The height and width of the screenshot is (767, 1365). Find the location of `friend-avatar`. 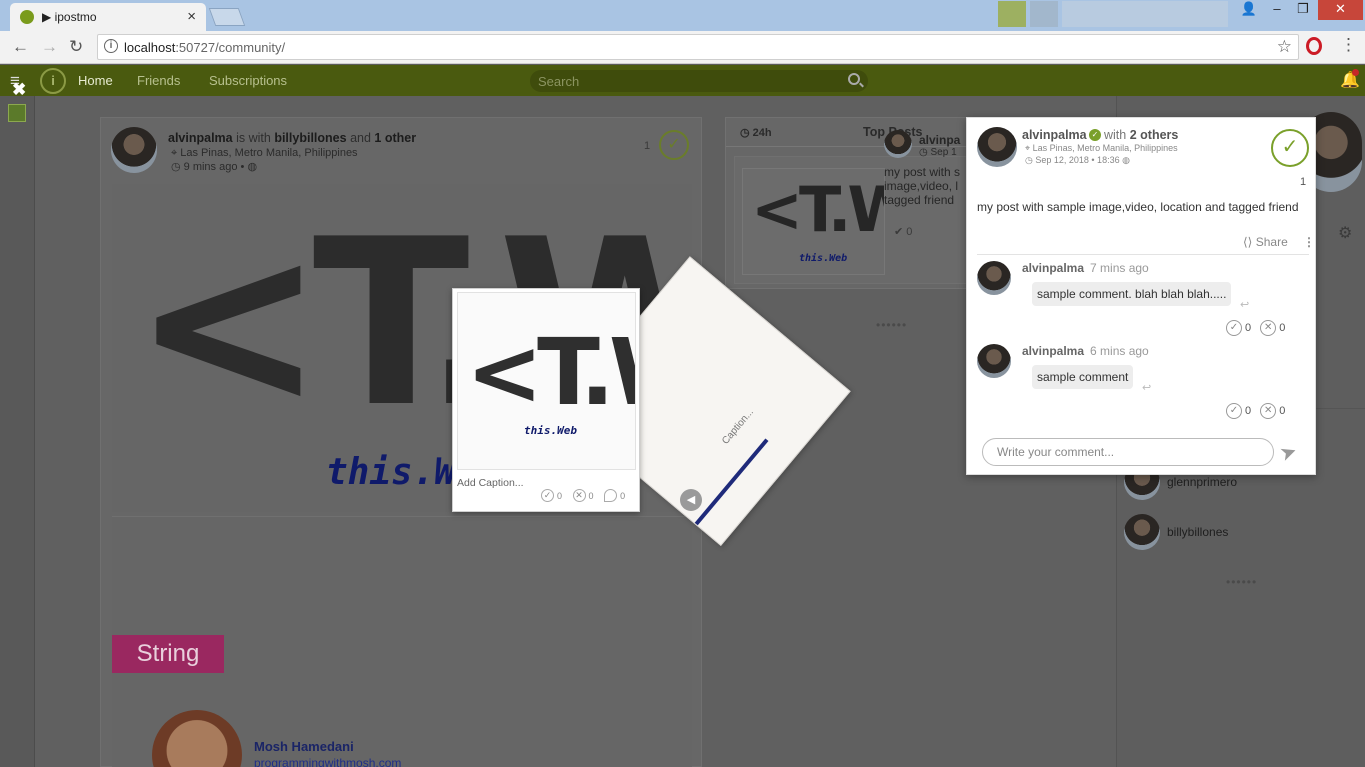

friend-avatar is located at coordinates (1142, 532).